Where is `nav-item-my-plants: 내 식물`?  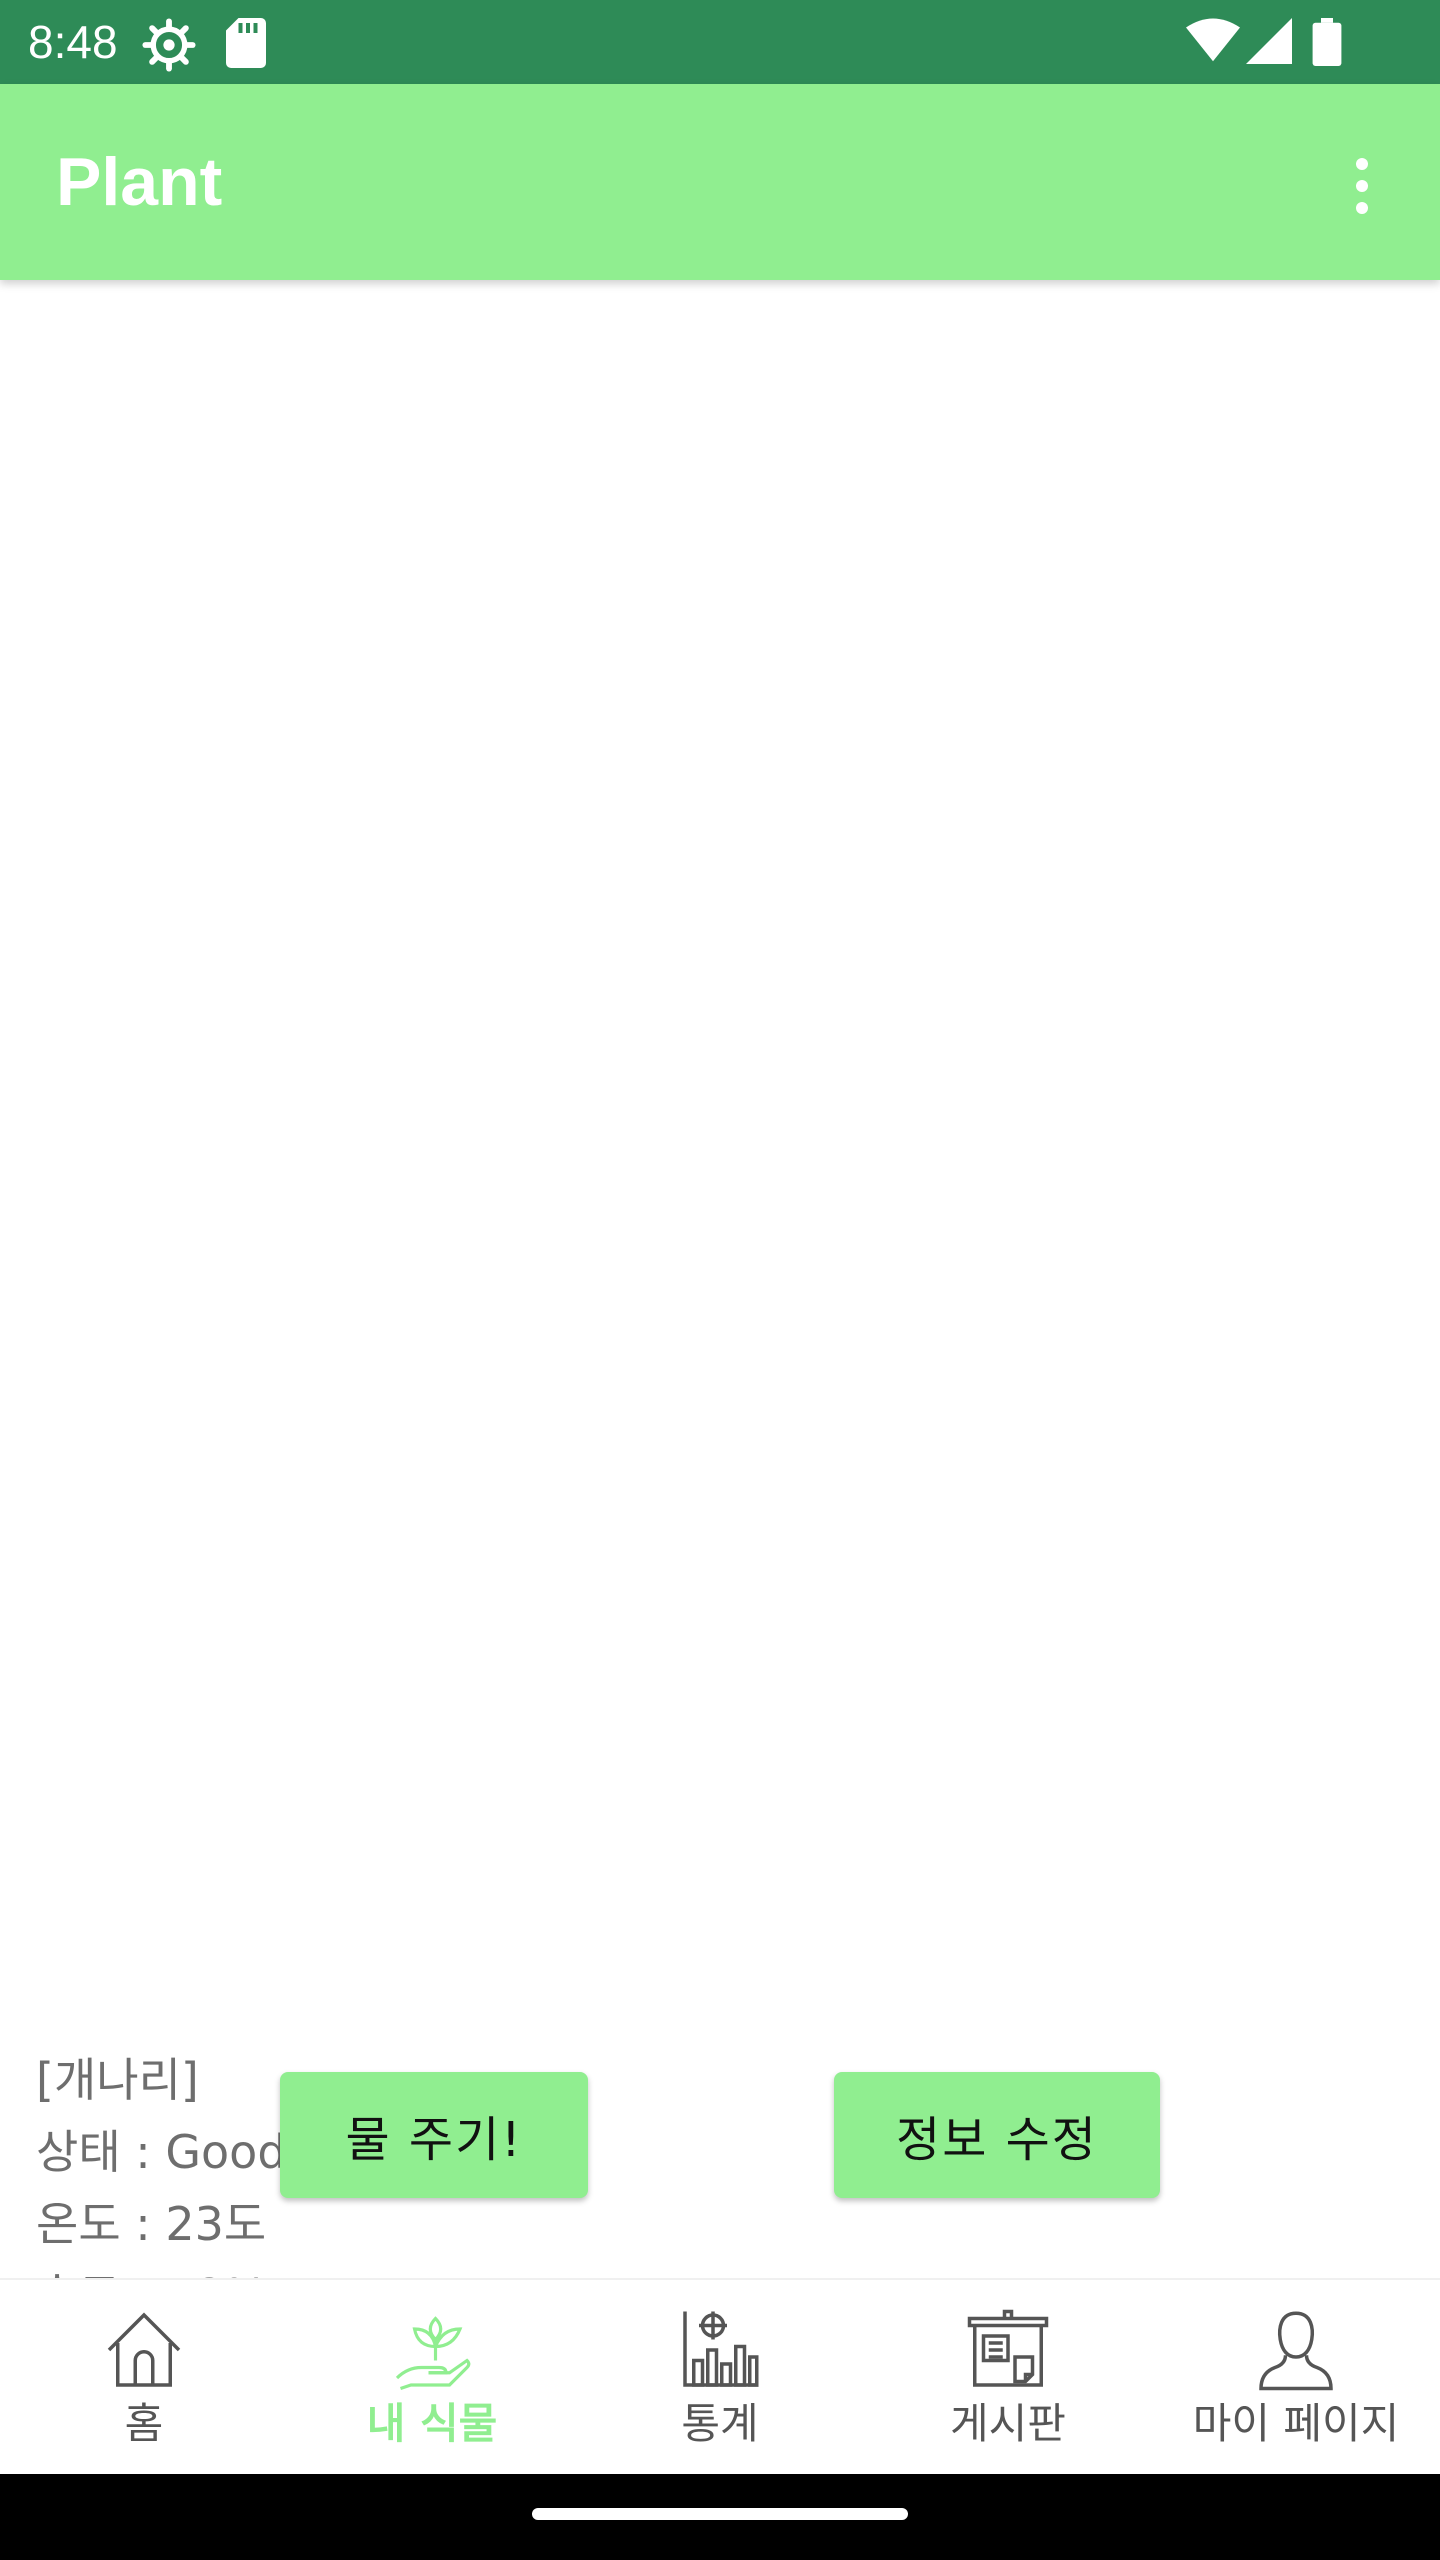
nav-item-my-plants: 내 식물 is located at coordinates (432, 2378).